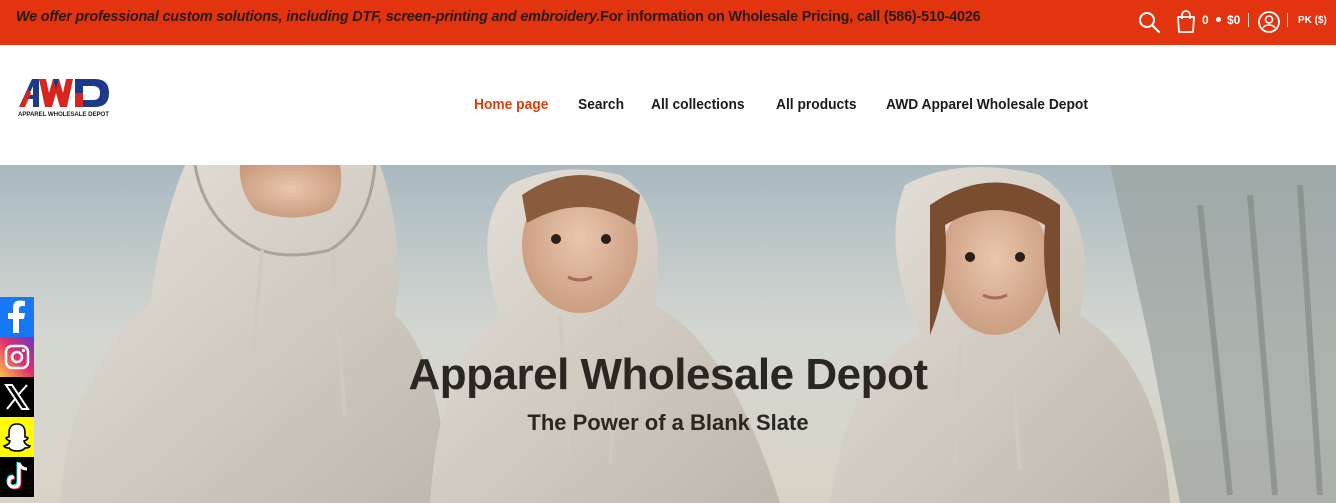 The width and height of the screenshot is (1336, 503). I want to click on logo: APPAREL WHOLESALE DEPOT, so click(64, 97).